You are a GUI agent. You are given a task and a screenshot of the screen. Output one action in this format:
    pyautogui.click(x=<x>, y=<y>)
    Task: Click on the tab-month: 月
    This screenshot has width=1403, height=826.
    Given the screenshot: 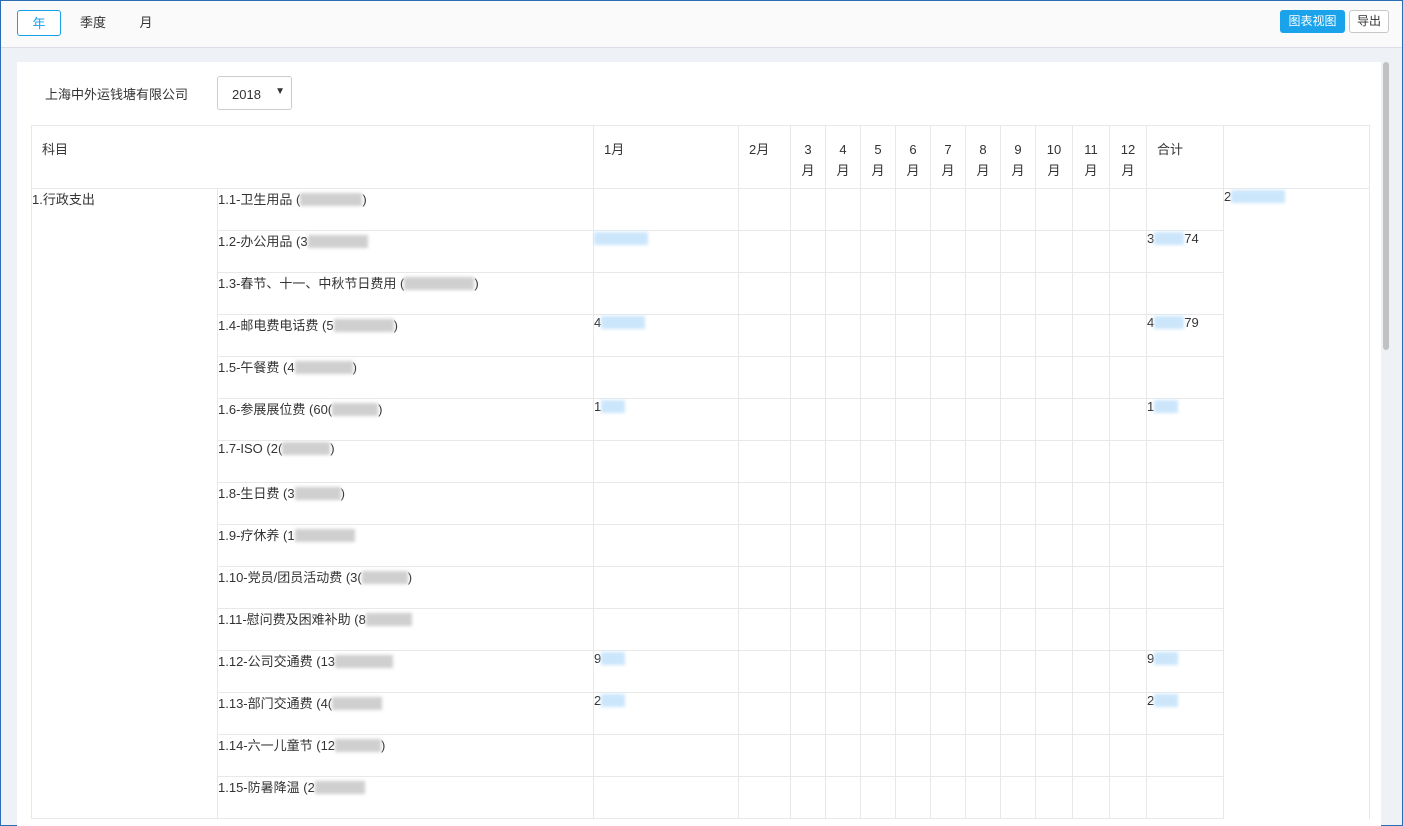 What is the action you would take?
    pyautogui.click(x=146, y=23)
    